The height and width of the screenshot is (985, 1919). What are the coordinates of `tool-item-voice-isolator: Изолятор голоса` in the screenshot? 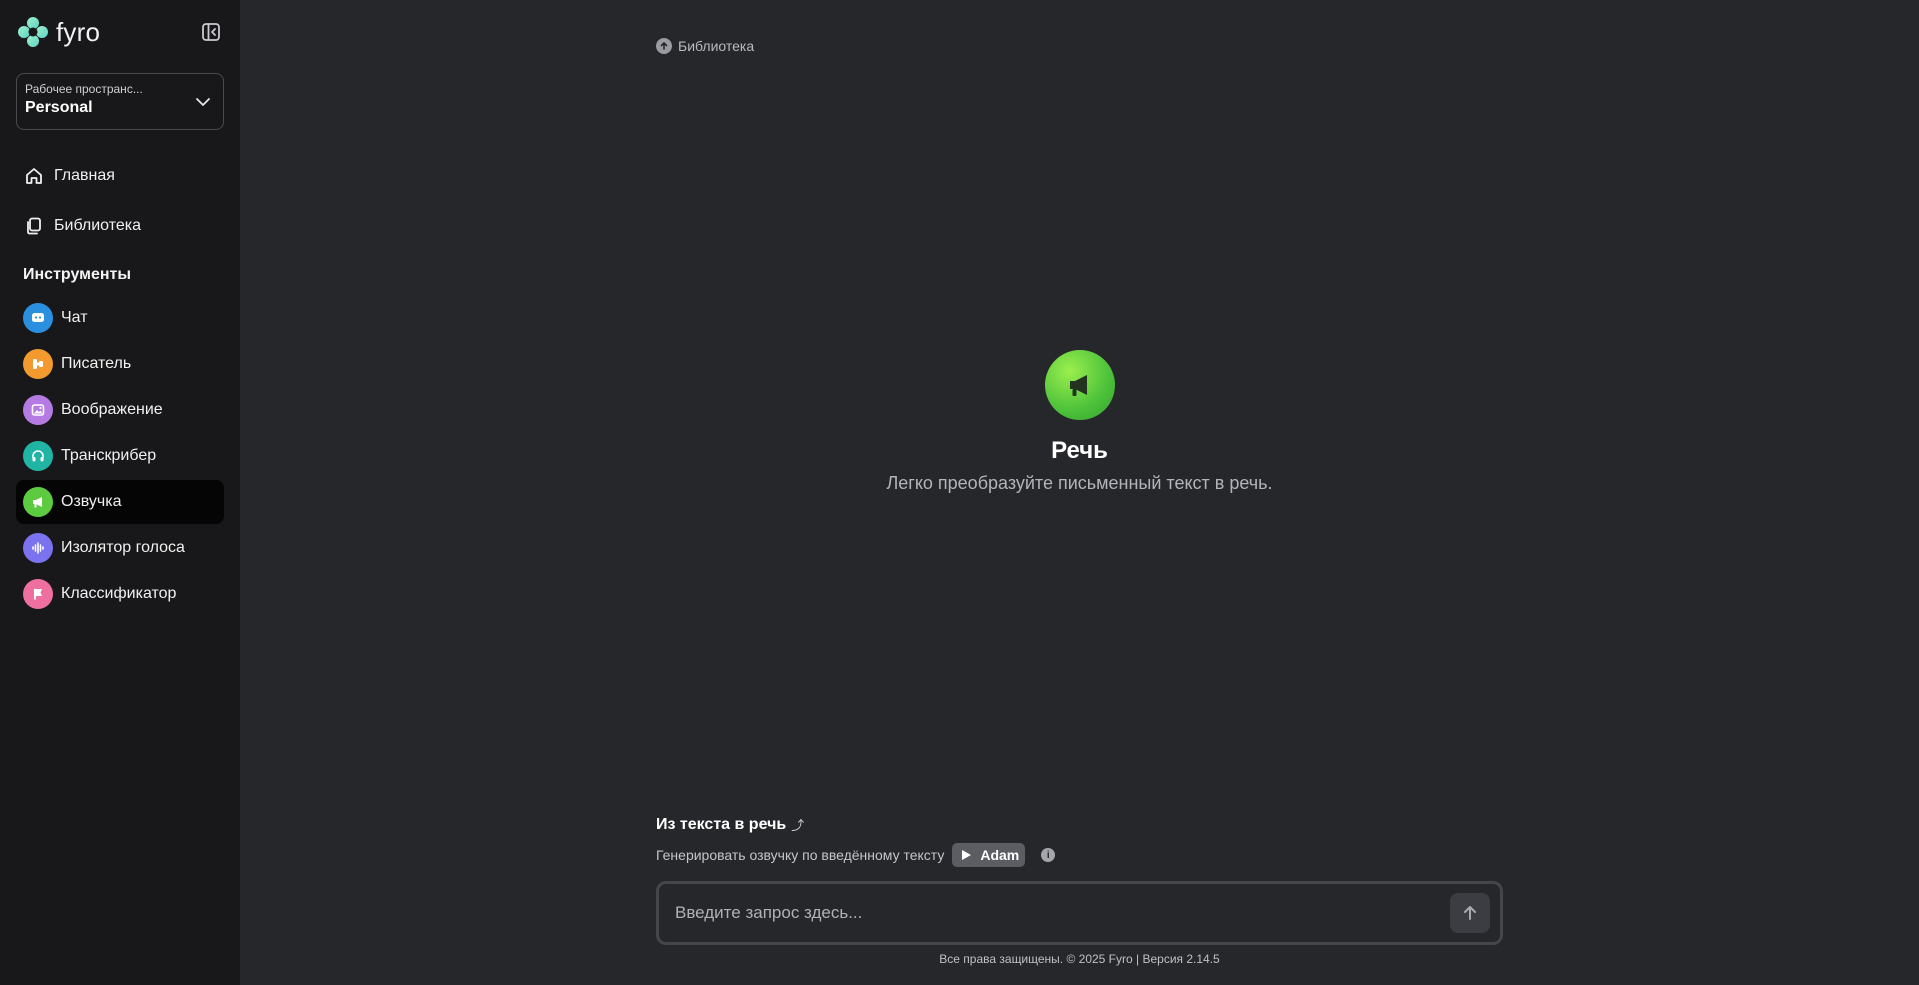 It's located at (120, 548).